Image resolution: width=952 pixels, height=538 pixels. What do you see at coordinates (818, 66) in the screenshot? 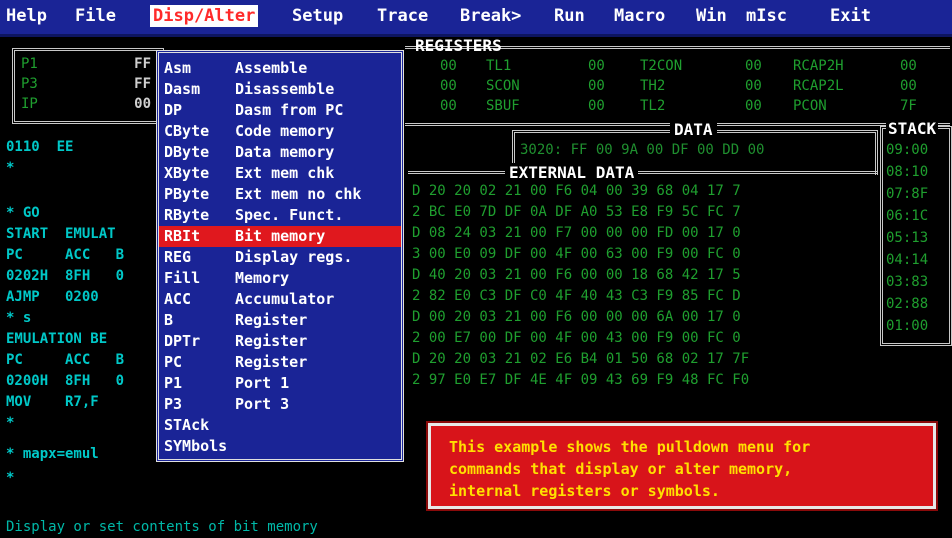
I see `register-label: RCAP2H` at bounding box center [818, 66].